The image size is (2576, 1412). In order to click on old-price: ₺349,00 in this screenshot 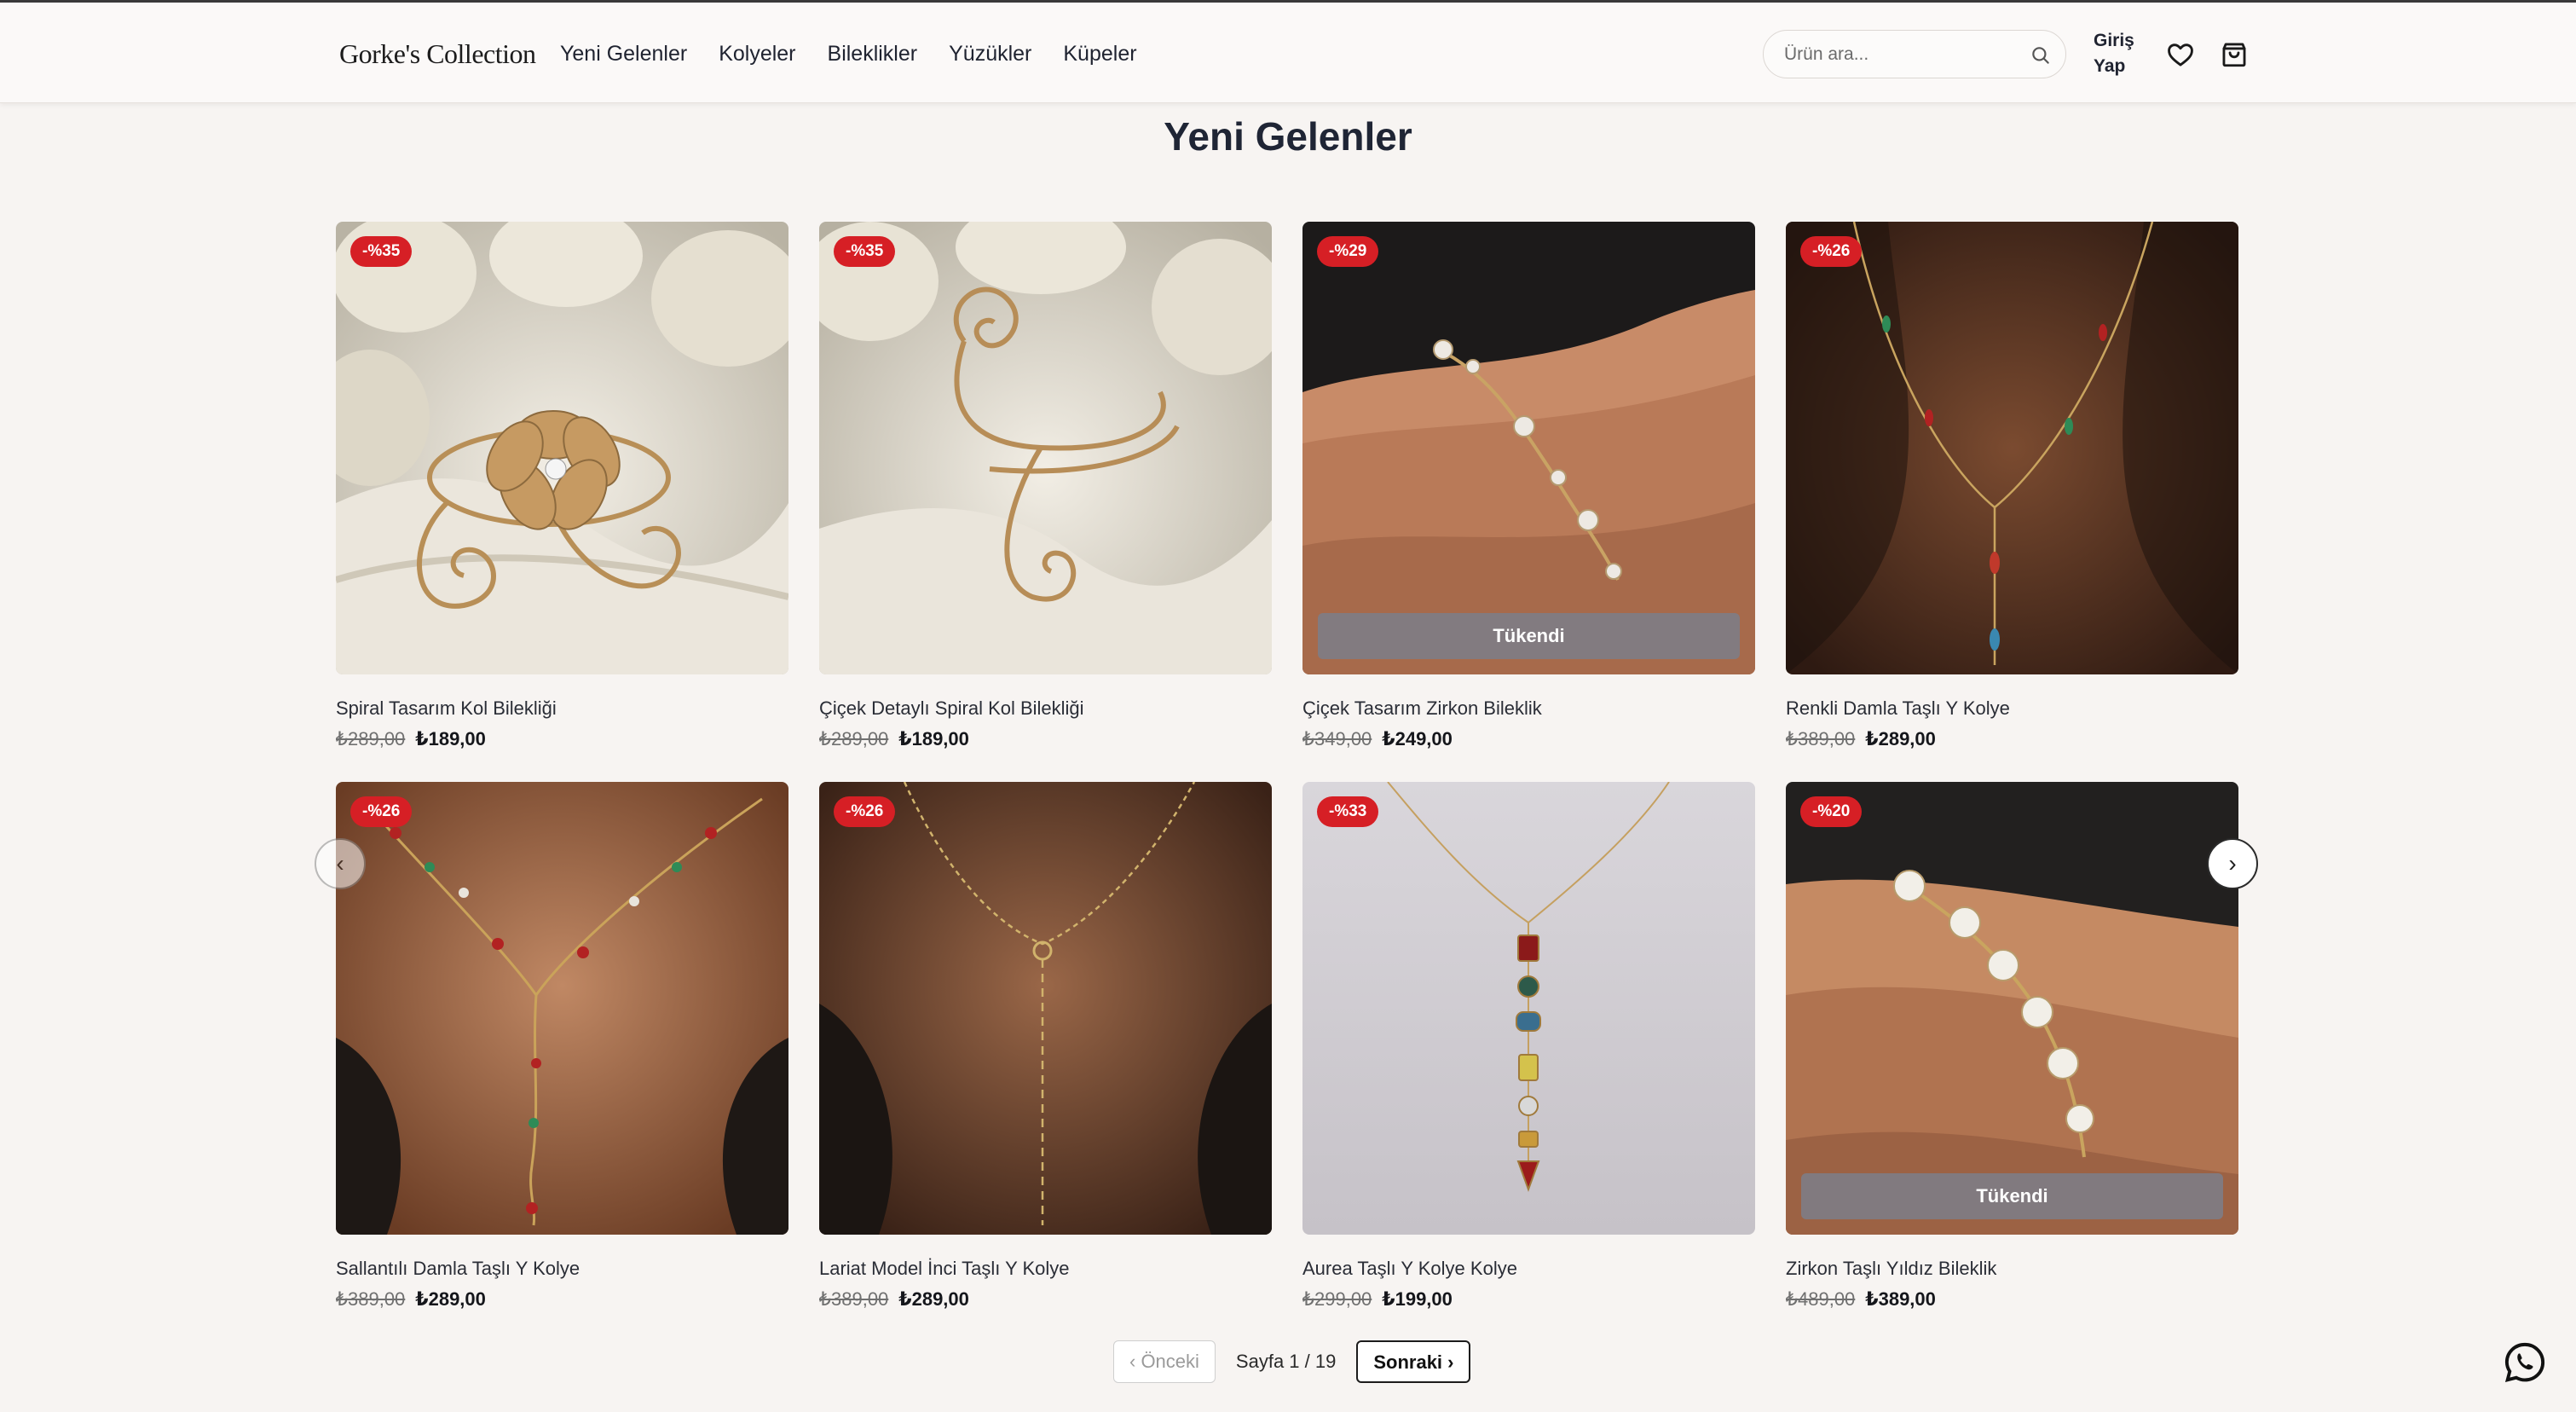, I will do `click(1337, 739)`.